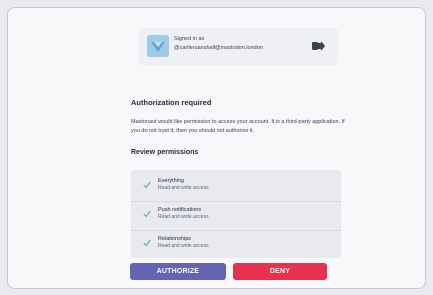  What do you see at coordinates (318, 46) in the screenshot?
I see `sign-out-icon` at bounding box center [318, 46].